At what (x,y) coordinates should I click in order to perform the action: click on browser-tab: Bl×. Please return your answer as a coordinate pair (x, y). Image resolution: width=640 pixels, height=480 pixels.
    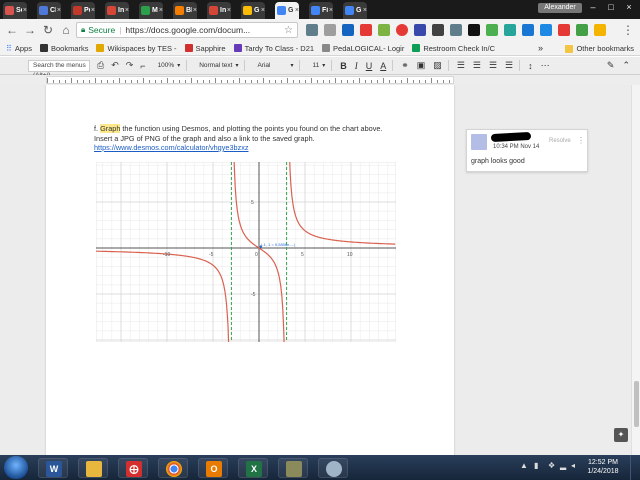
    Looking at the image, I should click on (185, 10).